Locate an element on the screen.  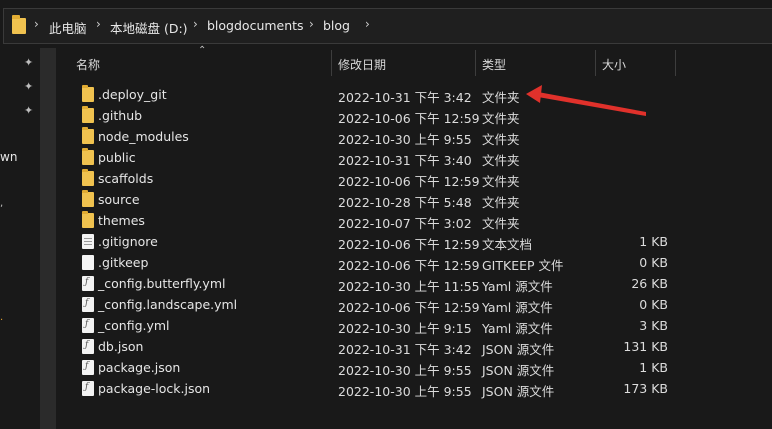
sort-ascending-icon: ⌃ is located at coordinates (202, 50).